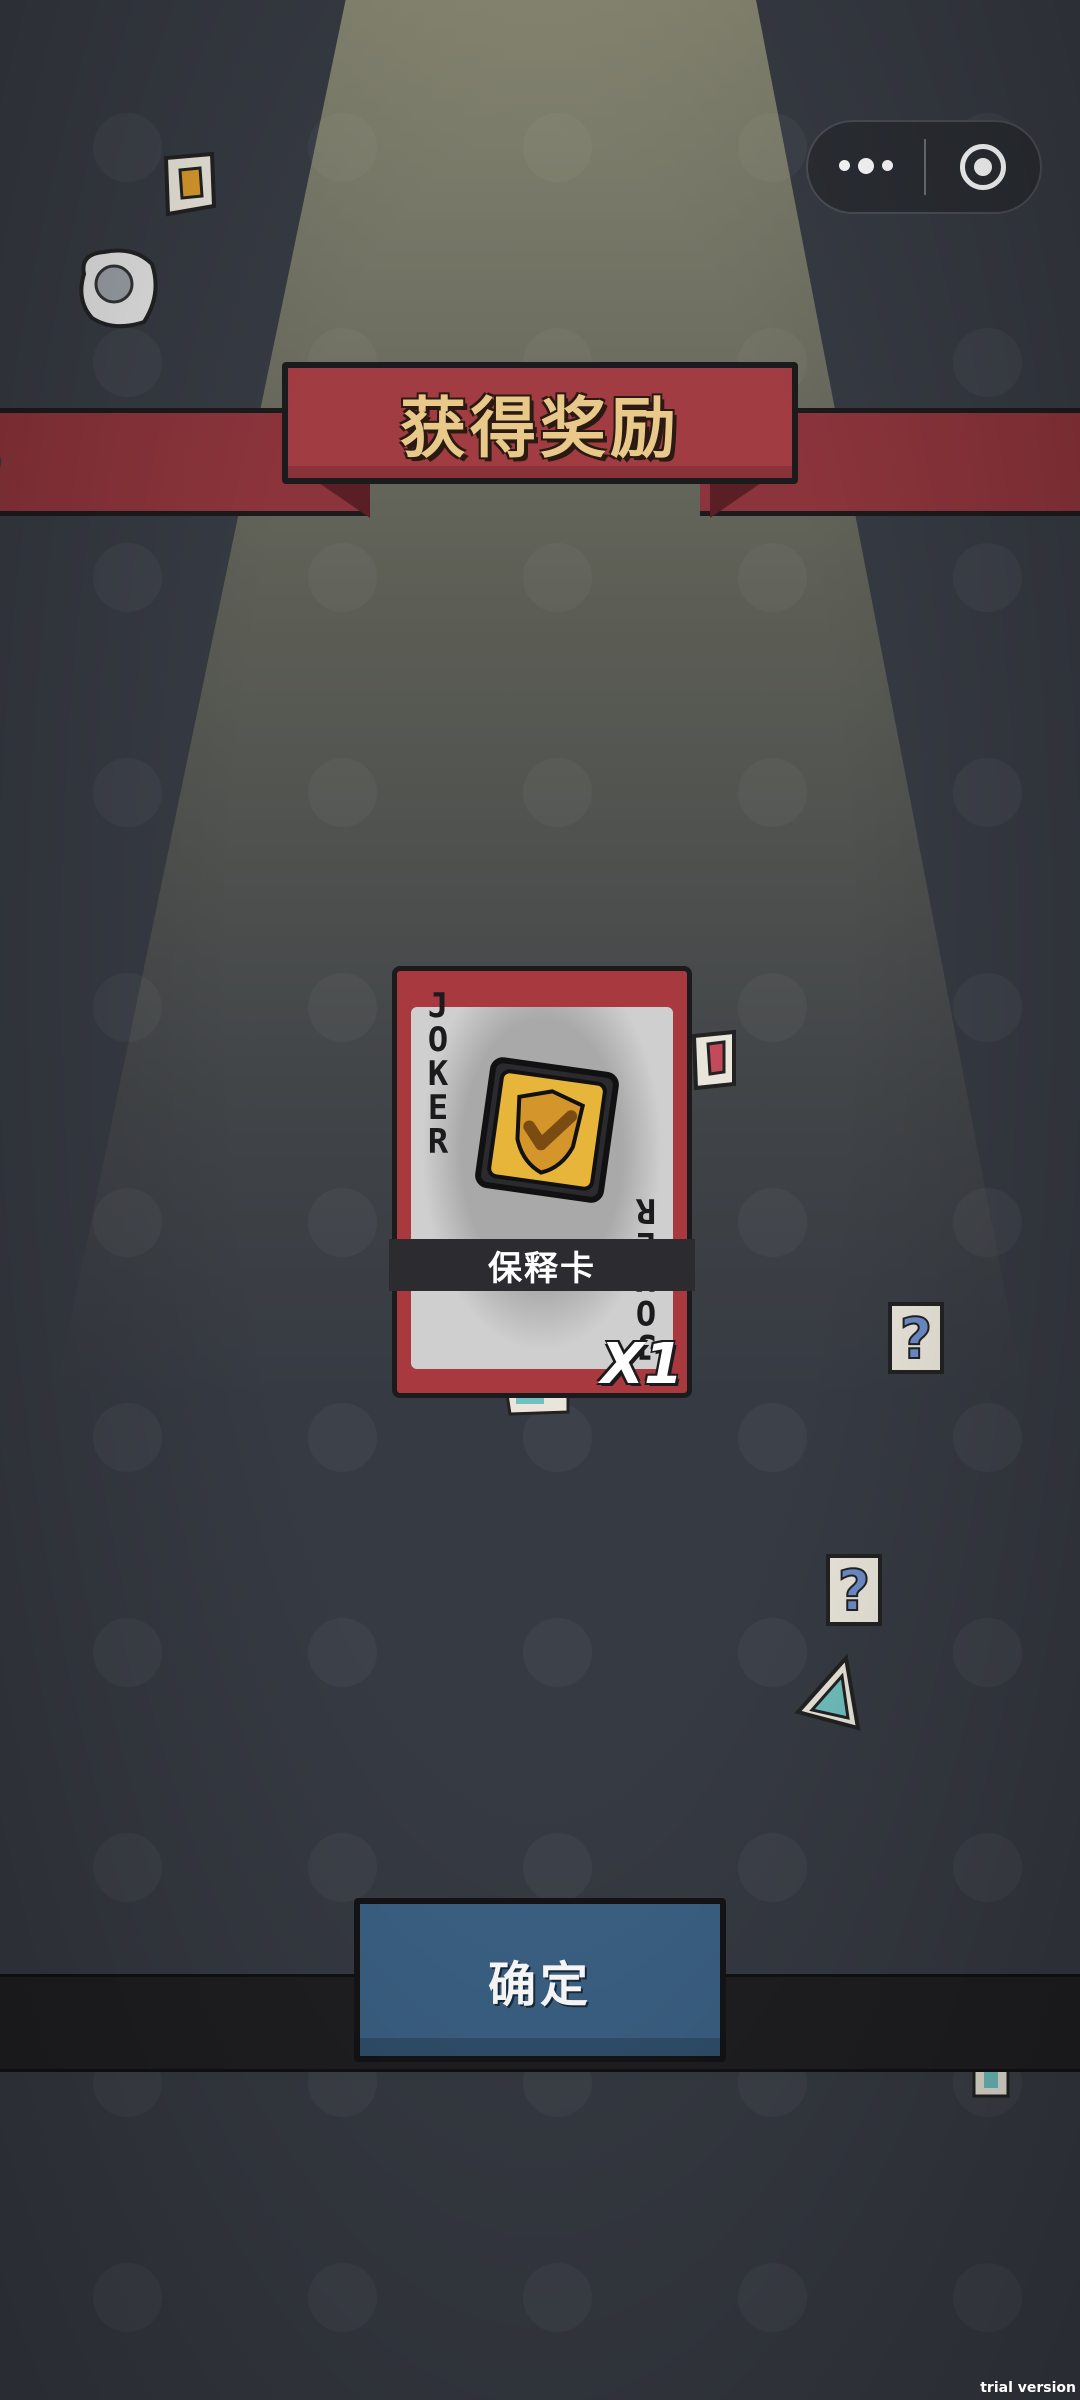 The image size is (1080, 2400). What do you see at coordinates (866, 166) in the screenshot?
I see `more-dots-icon` at bounding box center [866, 166].